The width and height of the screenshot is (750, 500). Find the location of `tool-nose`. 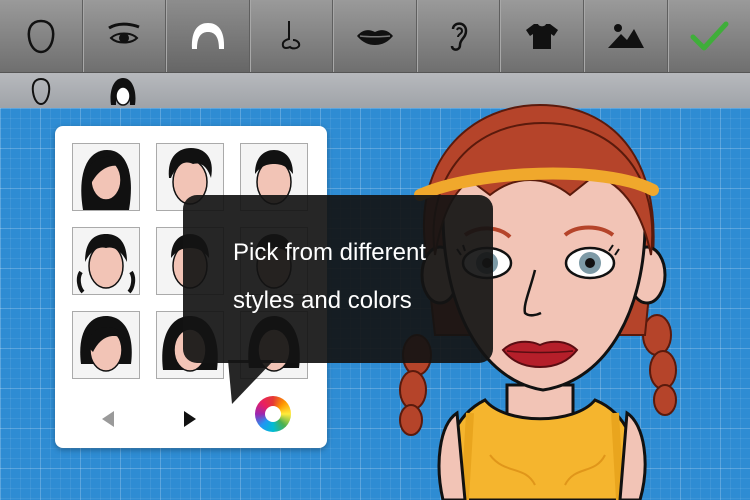

tool-nose is located at coordinates (291, 36).